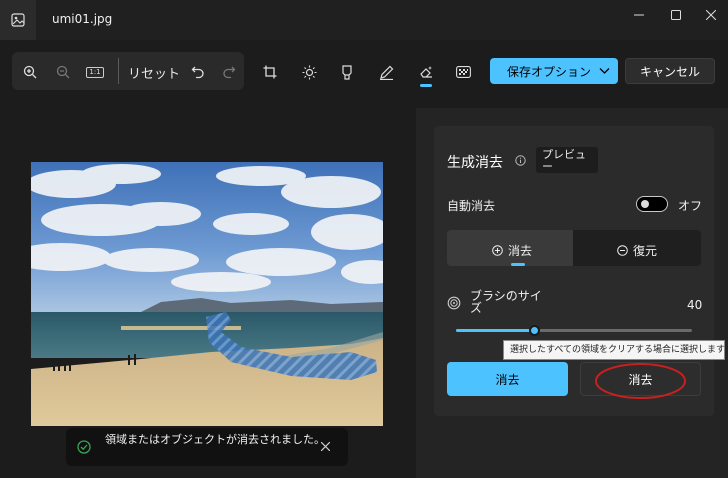 Image resolution: width=728 pixels, height=478 pixels. What do you see at coordinates (84, 447) in the screenshot?
I see `check-circle-icon` at bounding box center [84, 447].